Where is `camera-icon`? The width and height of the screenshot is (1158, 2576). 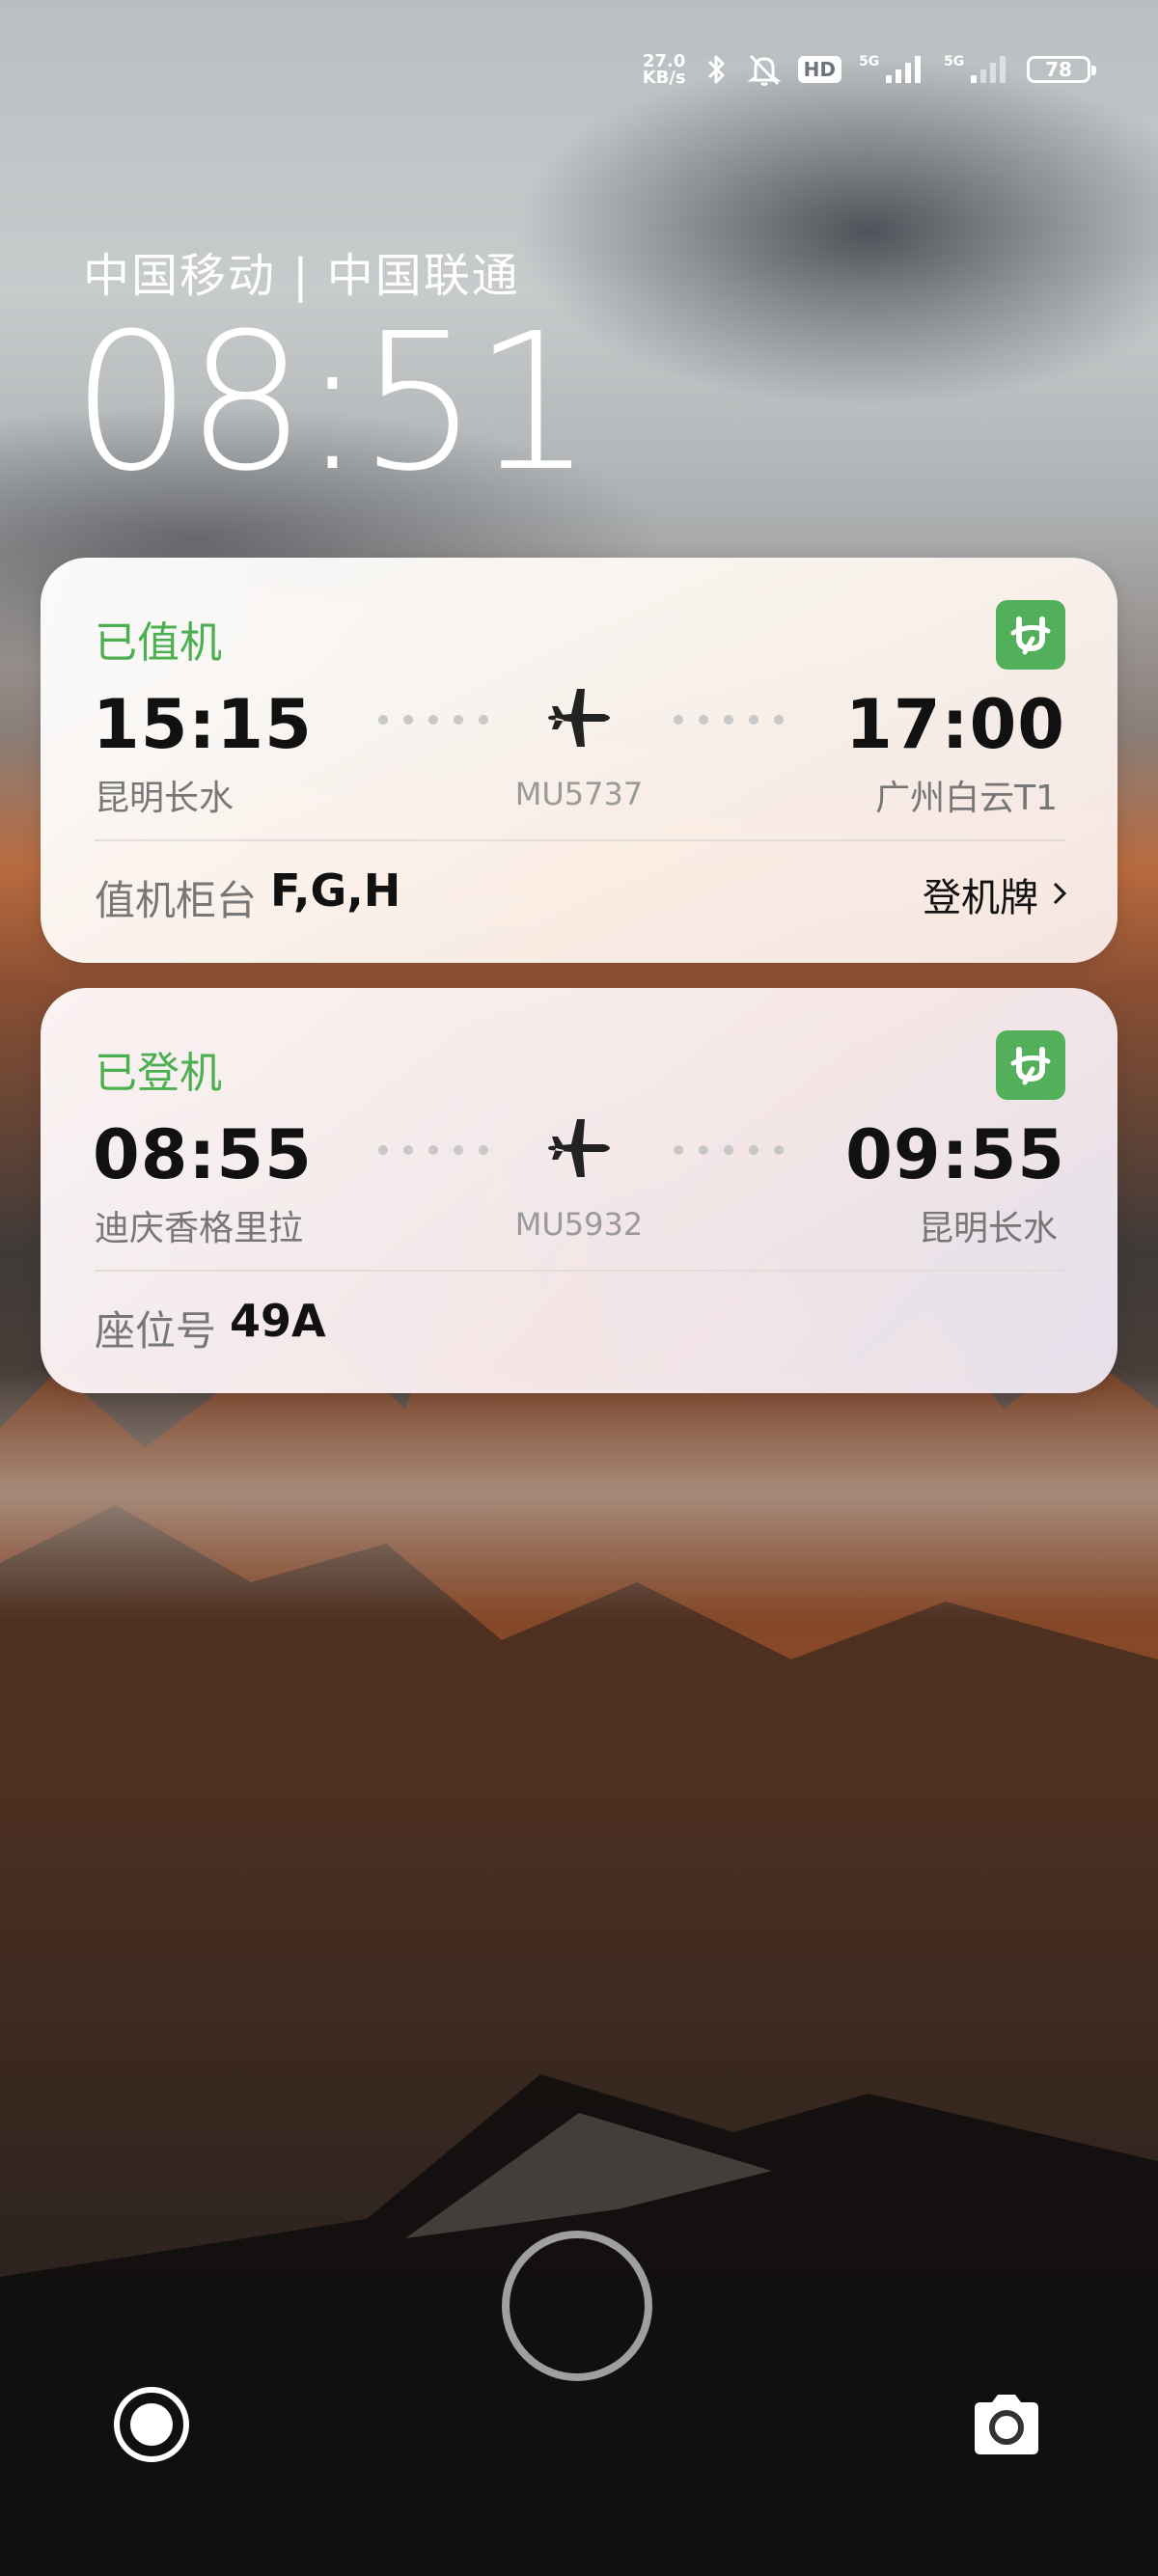 camera-icon is located at coordinates (1006, 2424).